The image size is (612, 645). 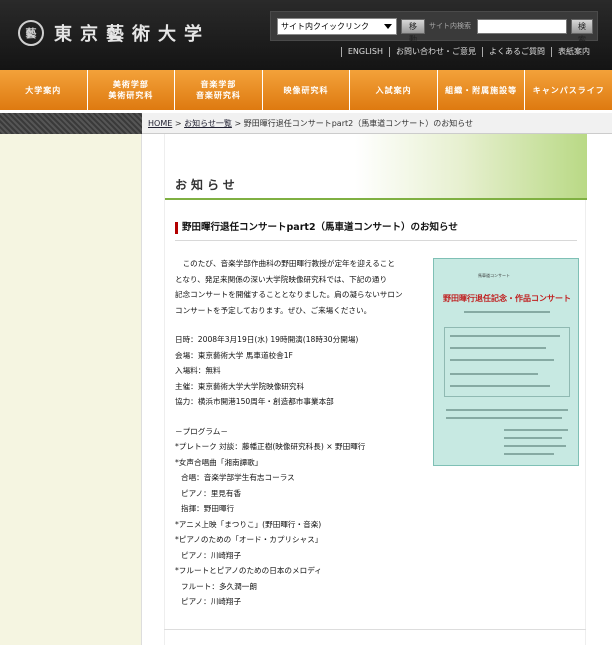 What do you see at coordinates (435, 52) in the screenshot?
I see `util-link-contact: お問い合わせ・ご意見` at bounding box center [435, 52].